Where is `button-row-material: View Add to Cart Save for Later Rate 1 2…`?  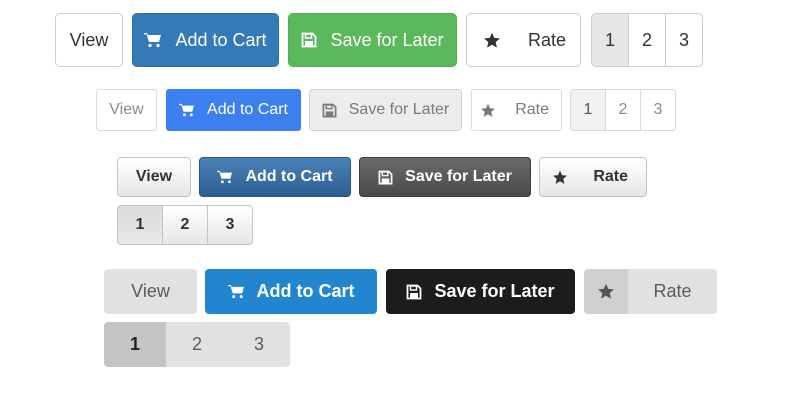
button-row-material: View Add to Cart Save for Later Rate 1 2… is located at coordinates (386, 110).